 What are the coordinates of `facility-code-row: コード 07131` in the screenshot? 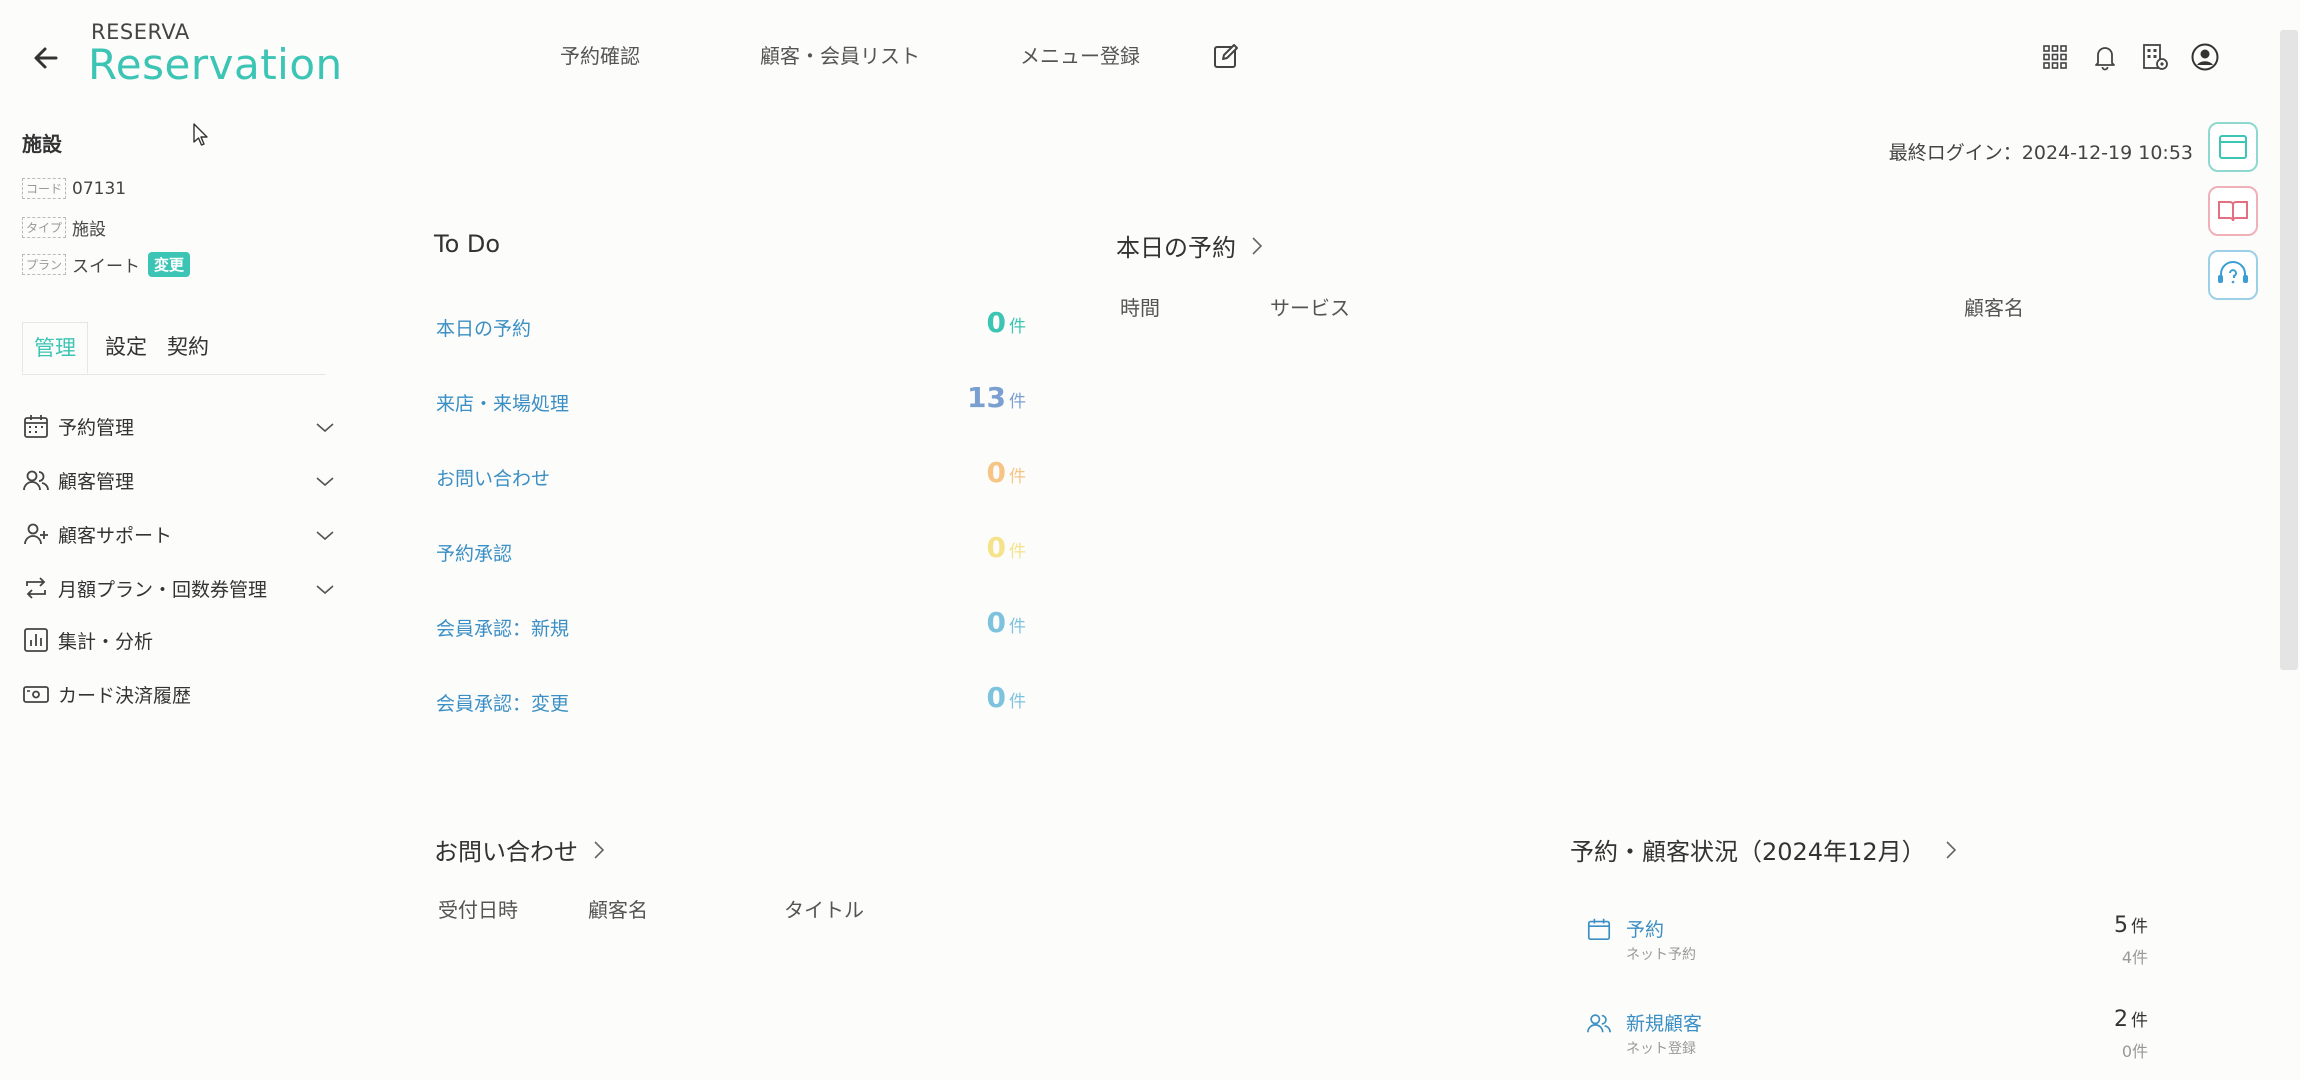 It's located at (74, 188).